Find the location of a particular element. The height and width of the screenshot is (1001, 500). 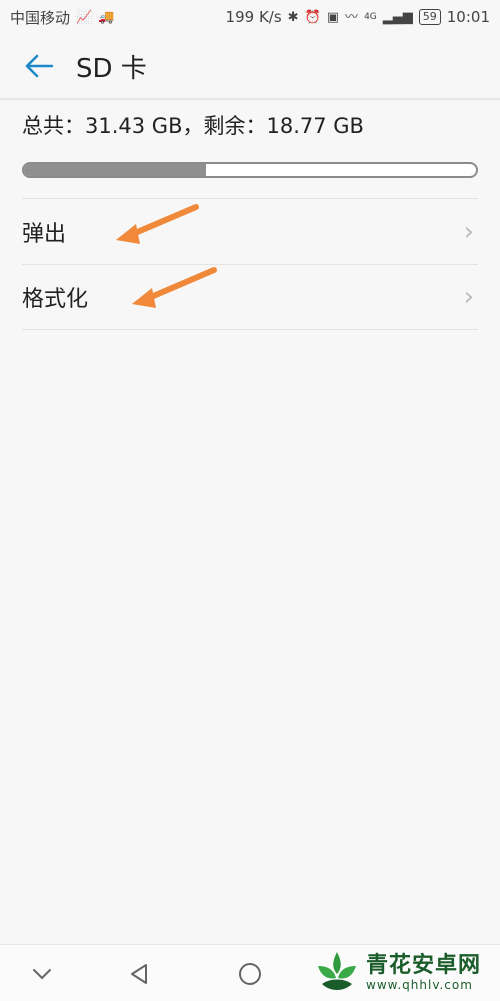

home-button is located at coordinates (250, 974).